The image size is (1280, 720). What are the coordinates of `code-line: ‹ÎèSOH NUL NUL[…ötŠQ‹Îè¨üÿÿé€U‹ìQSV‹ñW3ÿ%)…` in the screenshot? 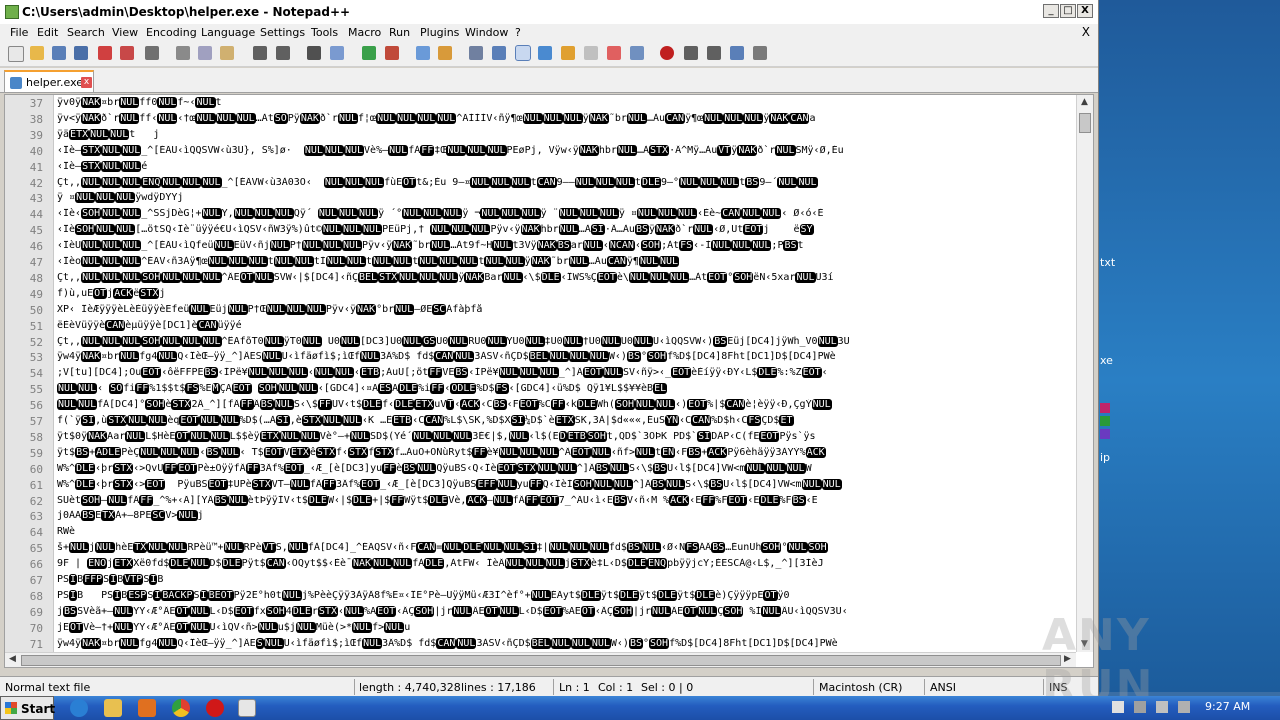 It's located at (566, 230).